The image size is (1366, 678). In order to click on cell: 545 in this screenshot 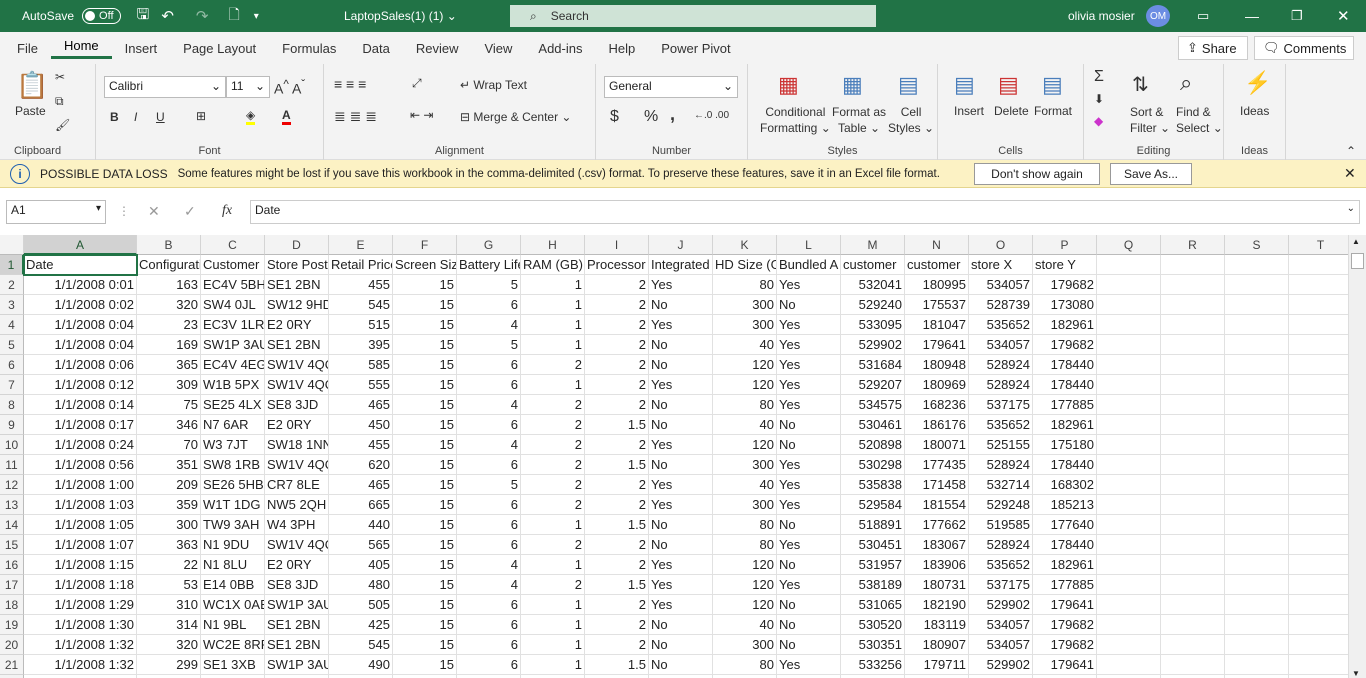, I will do `click(361, 305)`.